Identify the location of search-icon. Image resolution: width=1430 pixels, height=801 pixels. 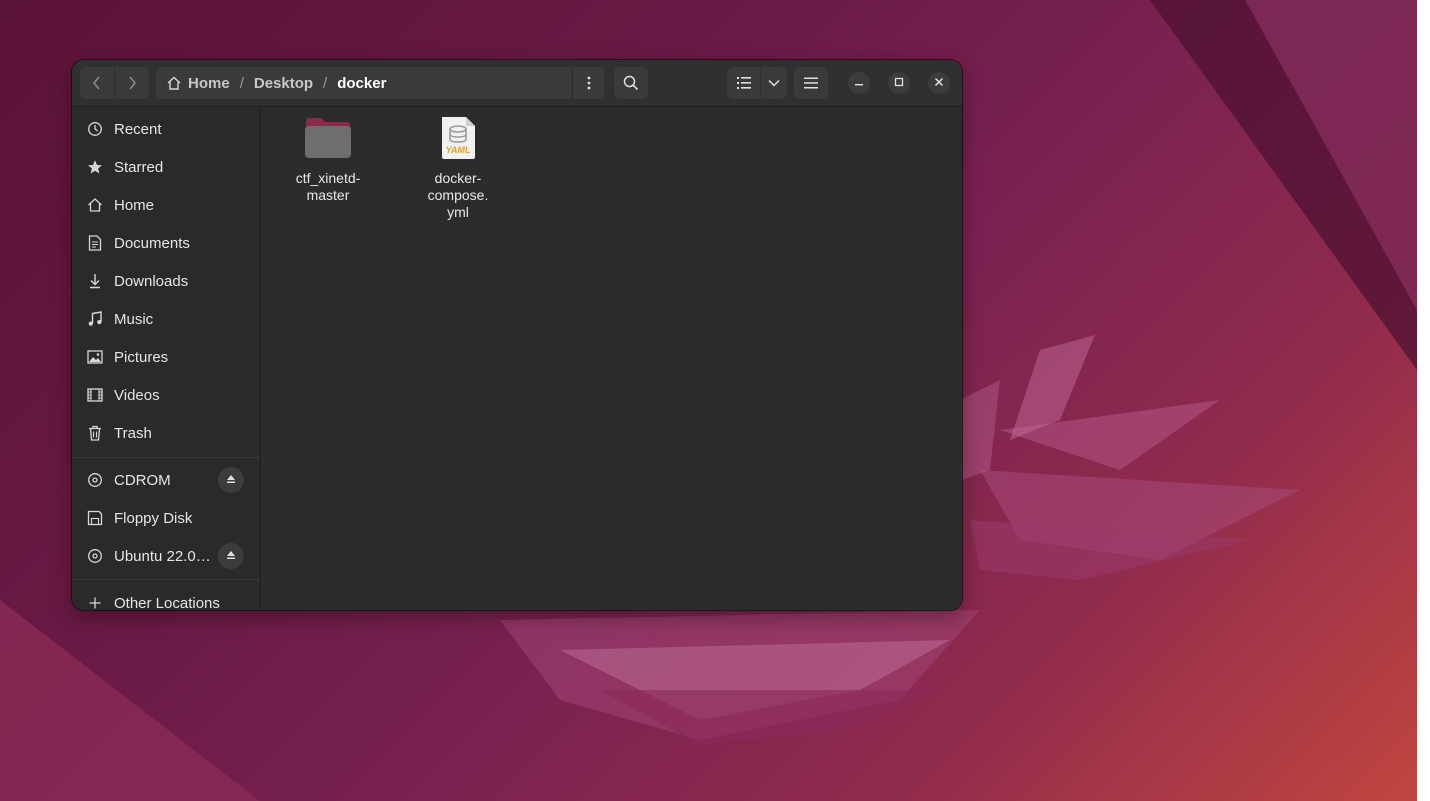
(631, 83).